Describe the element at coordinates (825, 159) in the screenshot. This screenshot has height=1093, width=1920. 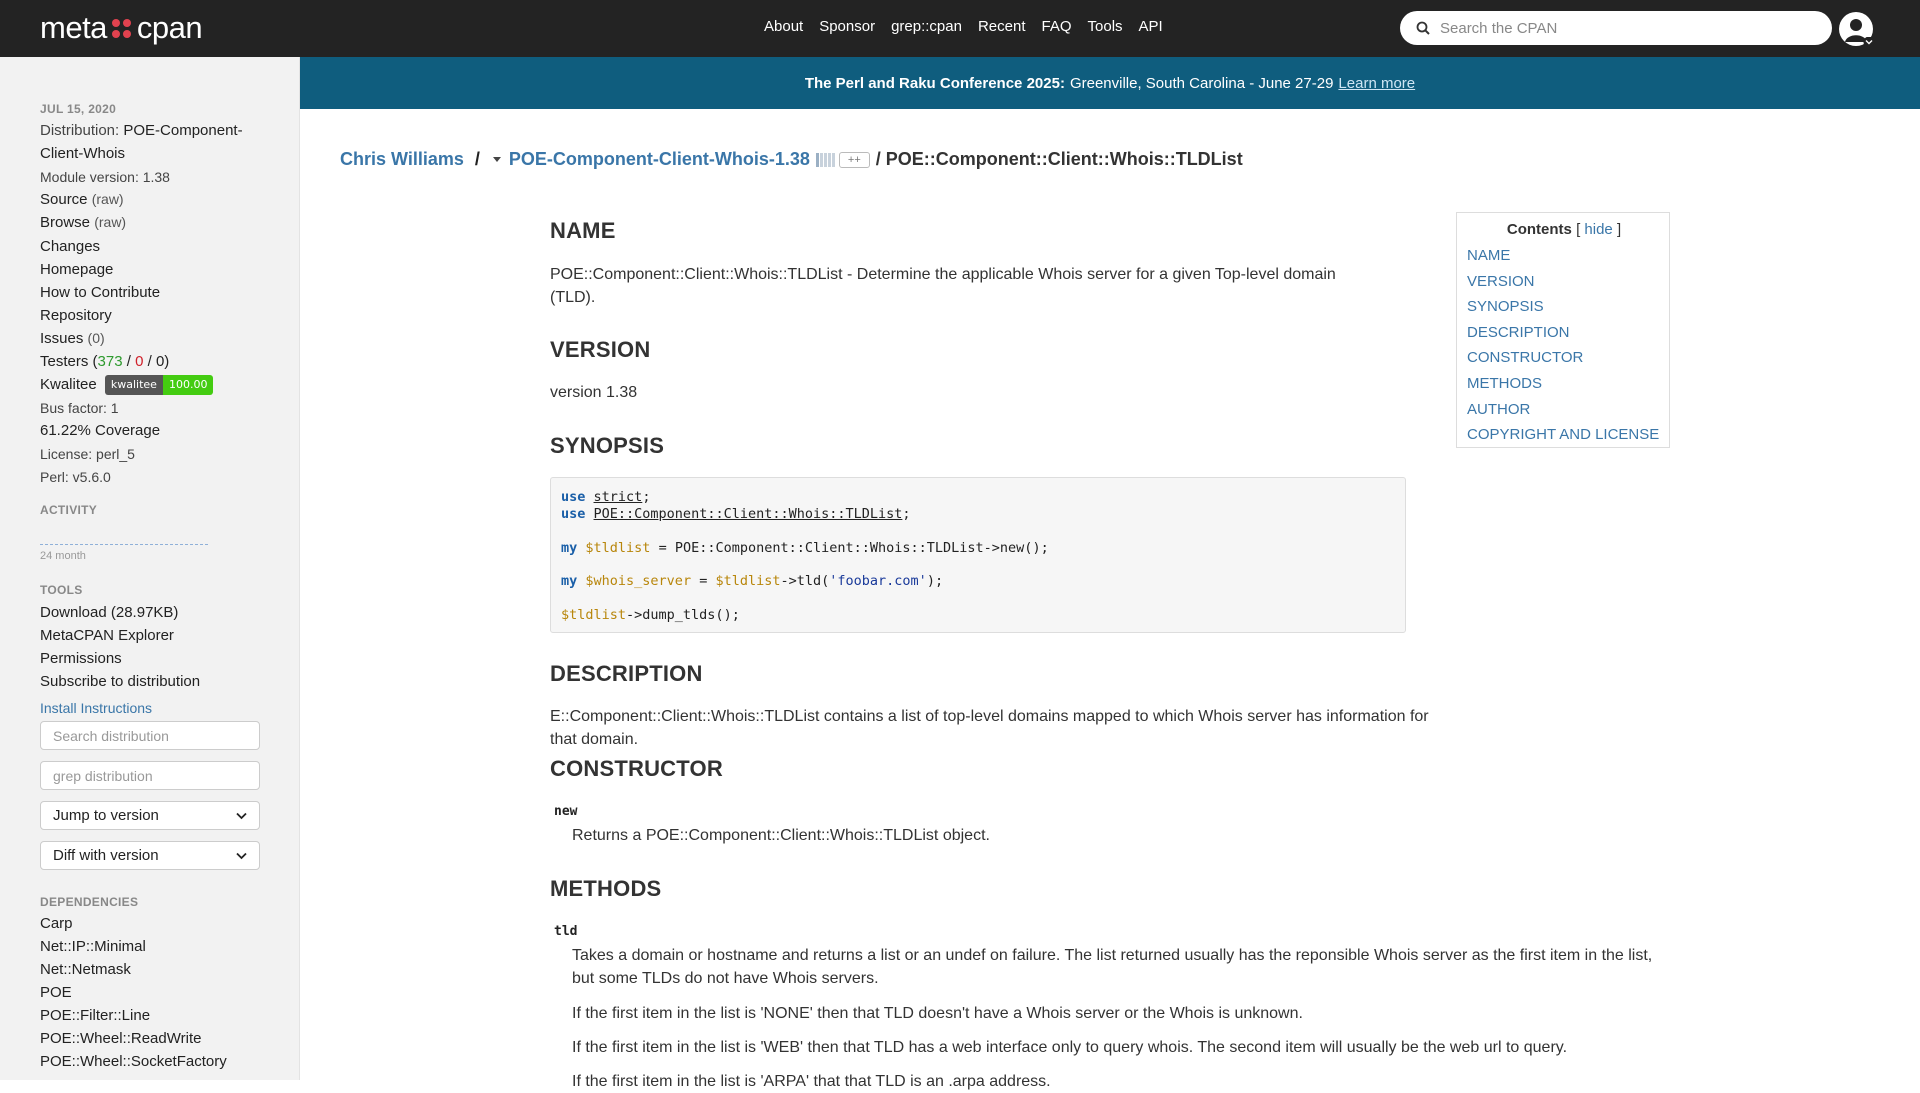
I see `rating-icon` at that location.